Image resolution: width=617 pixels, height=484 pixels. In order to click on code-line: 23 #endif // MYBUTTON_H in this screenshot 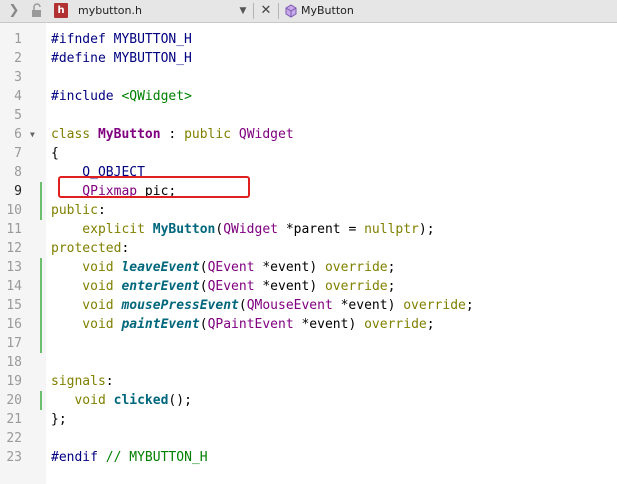, I will do `click(308, 457)`.